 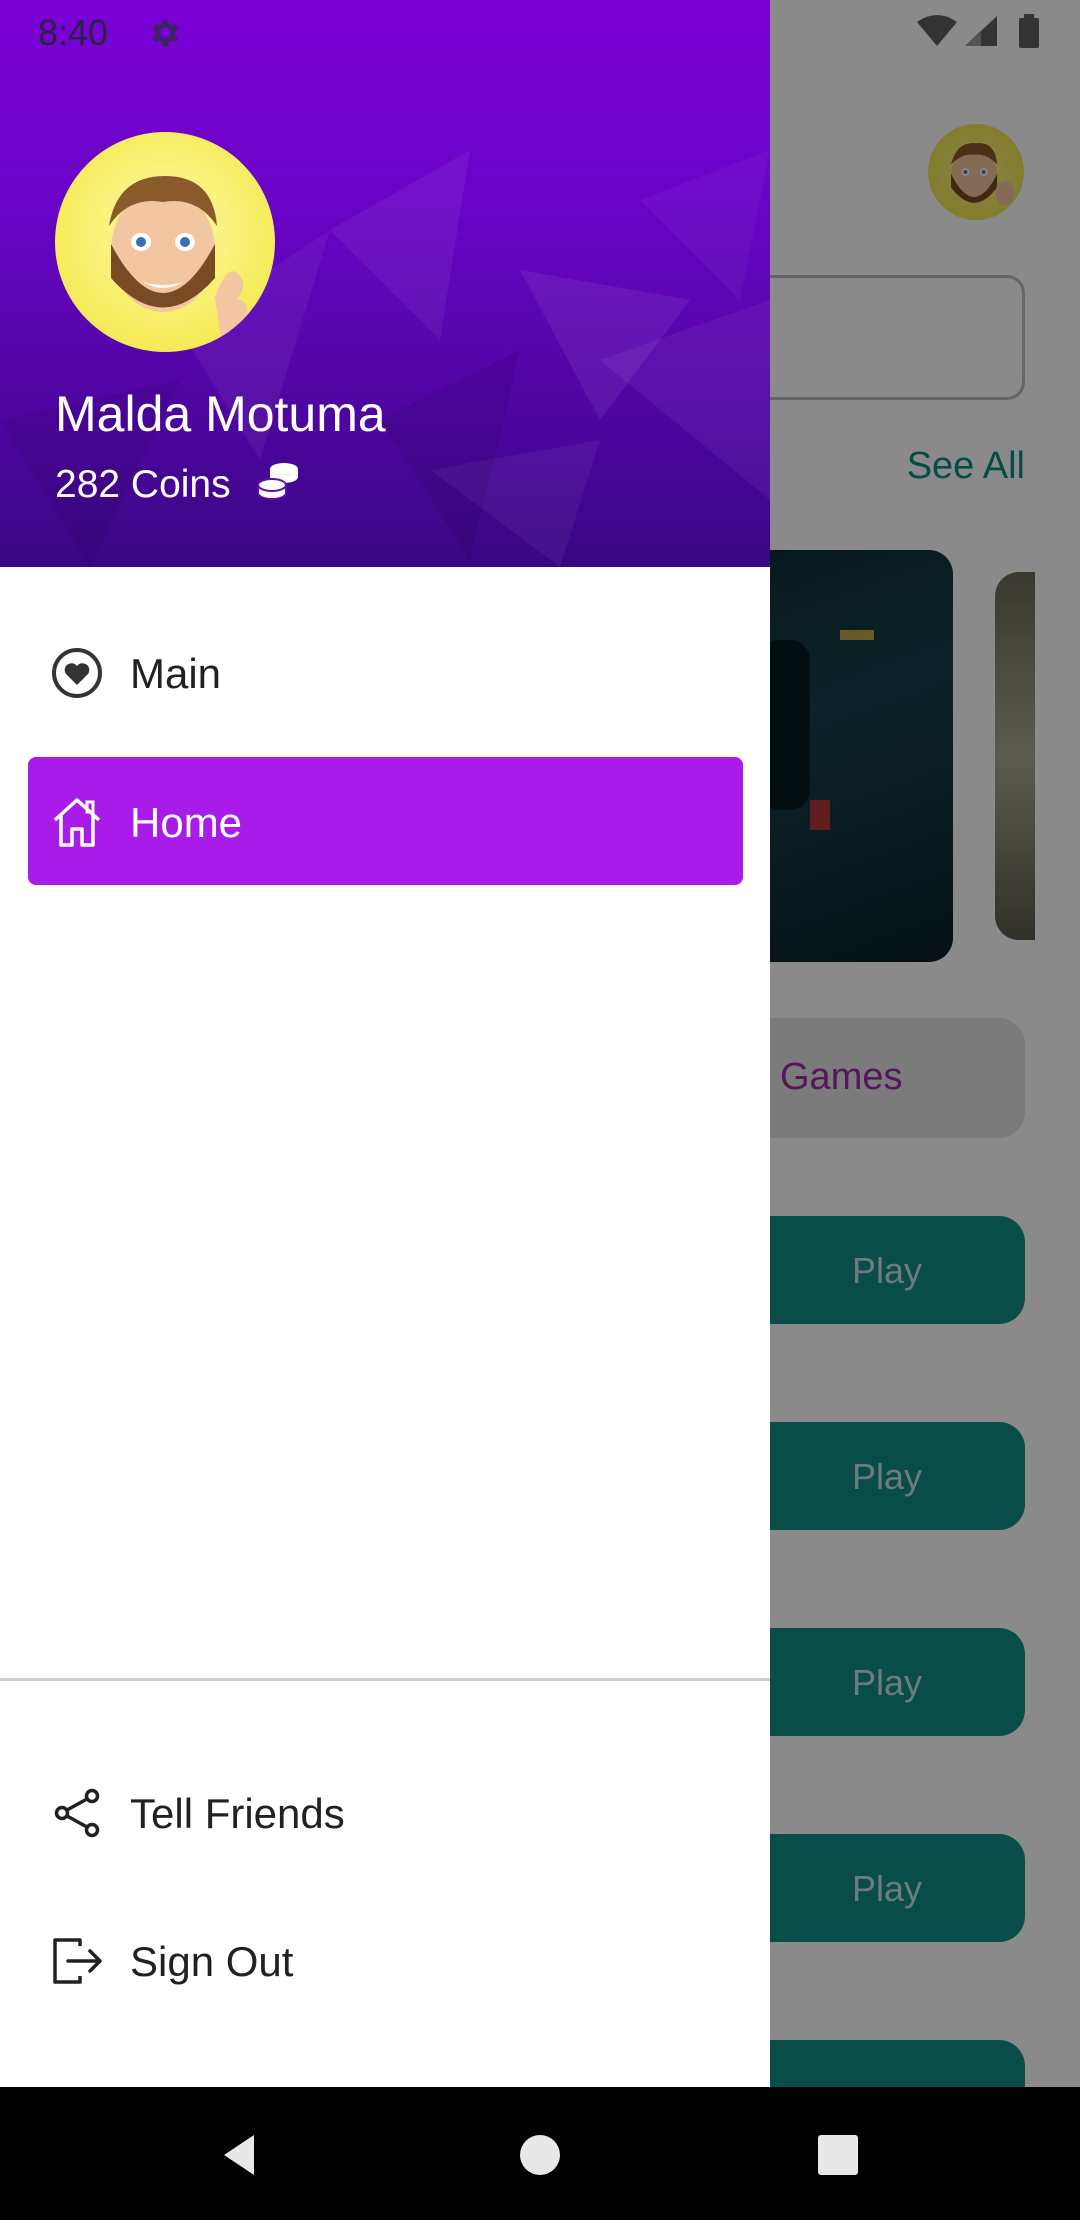 I want to click on home-icon, so click(x=77, y=822).